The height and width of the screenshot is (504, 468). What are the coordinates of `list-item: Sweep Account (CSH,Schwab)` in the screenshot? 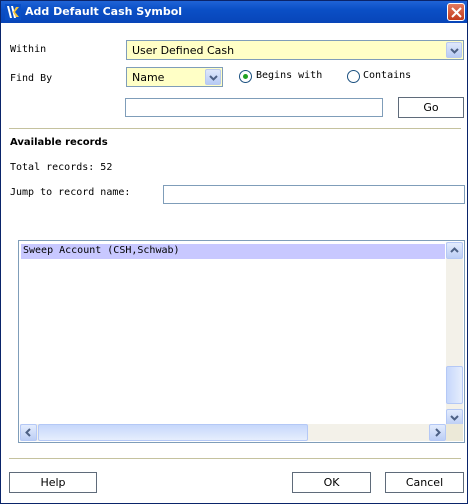 It's located at (233, 251).